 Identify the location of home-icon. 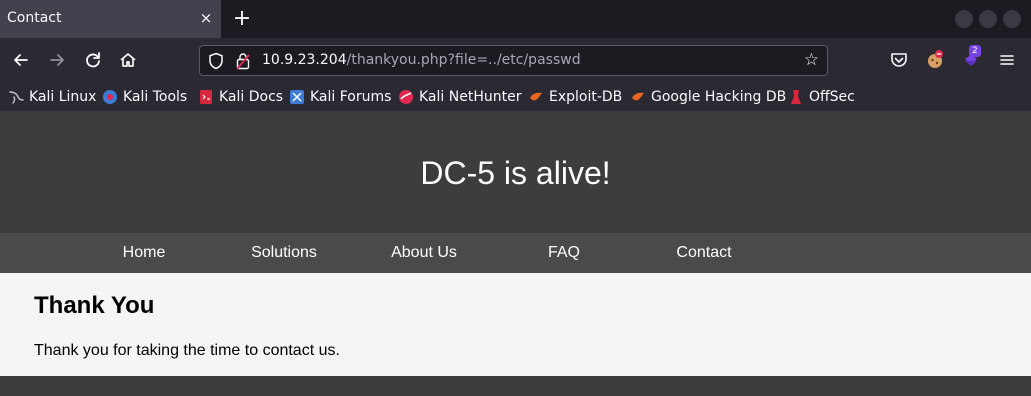
(128, 60).